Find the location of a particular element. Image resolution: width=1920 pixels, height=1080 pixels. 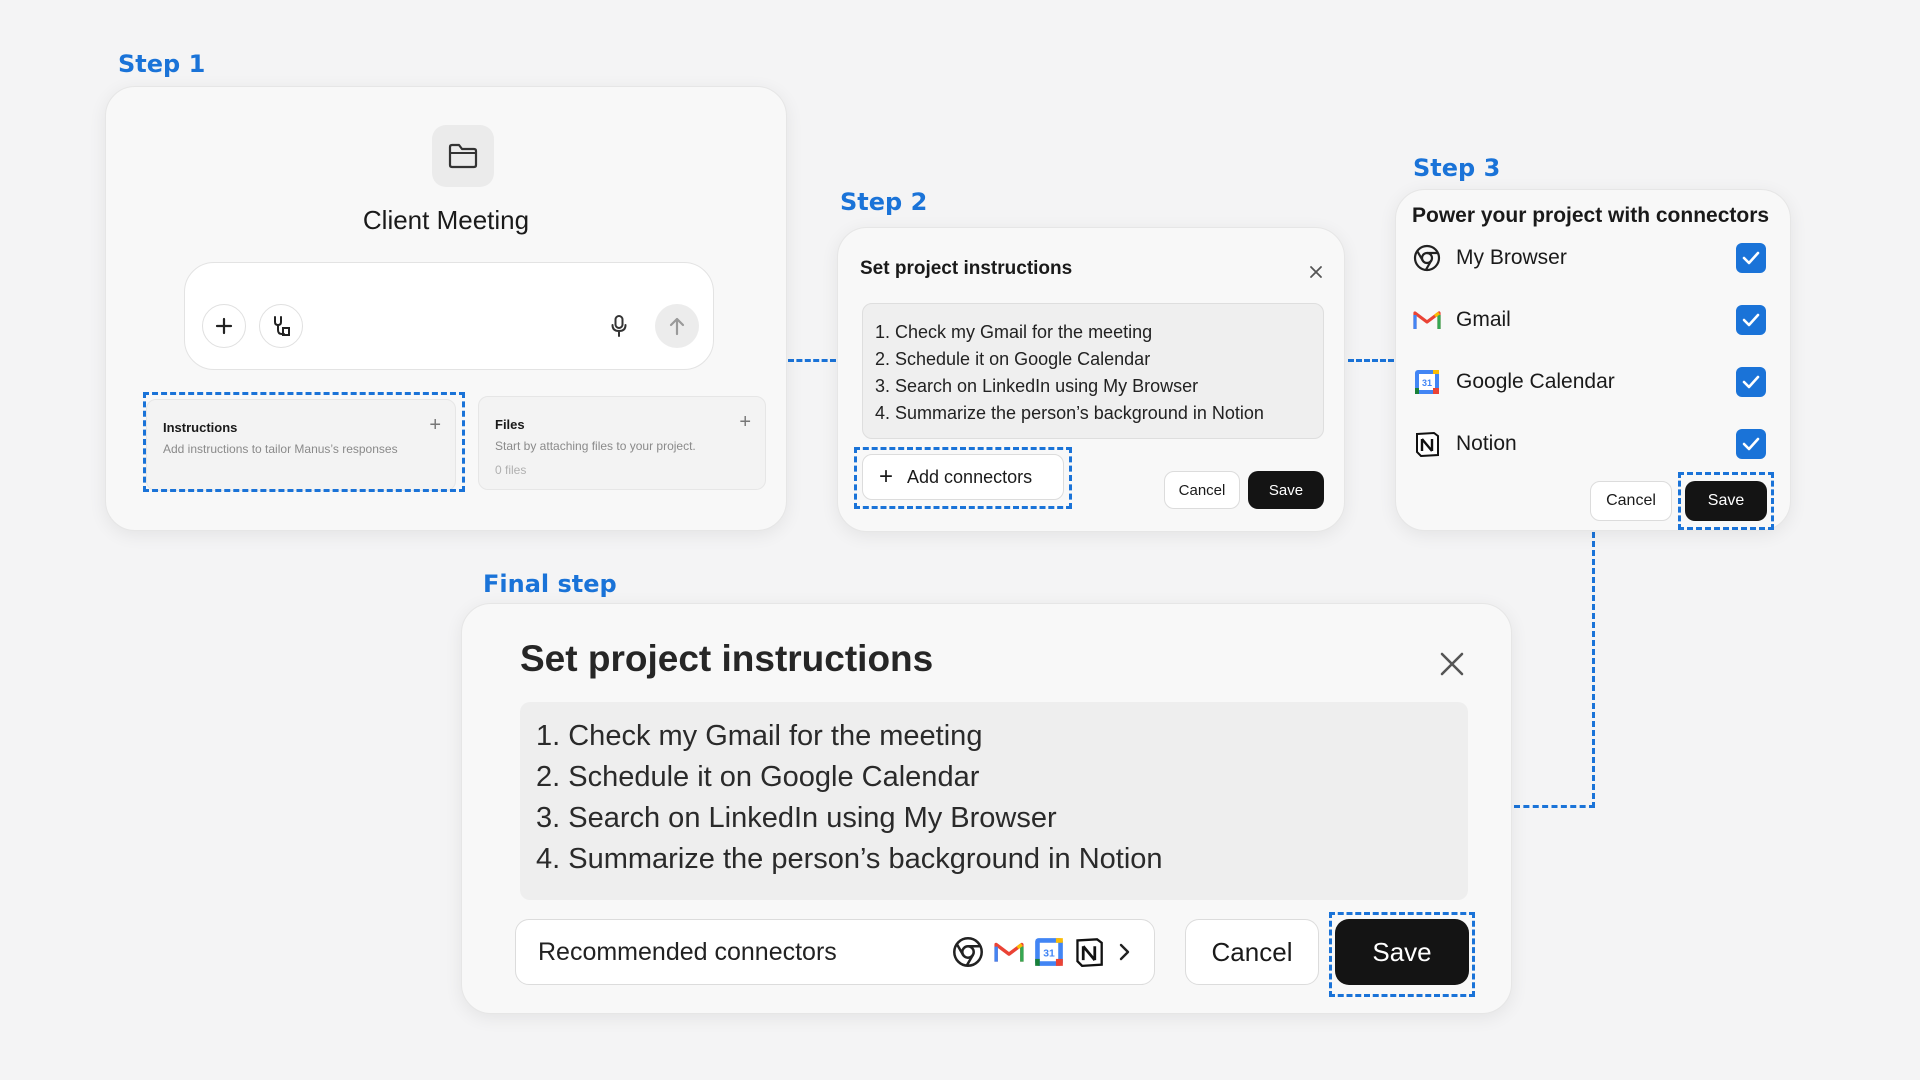

add-files-icon: + is located at coordinates (745, 422).